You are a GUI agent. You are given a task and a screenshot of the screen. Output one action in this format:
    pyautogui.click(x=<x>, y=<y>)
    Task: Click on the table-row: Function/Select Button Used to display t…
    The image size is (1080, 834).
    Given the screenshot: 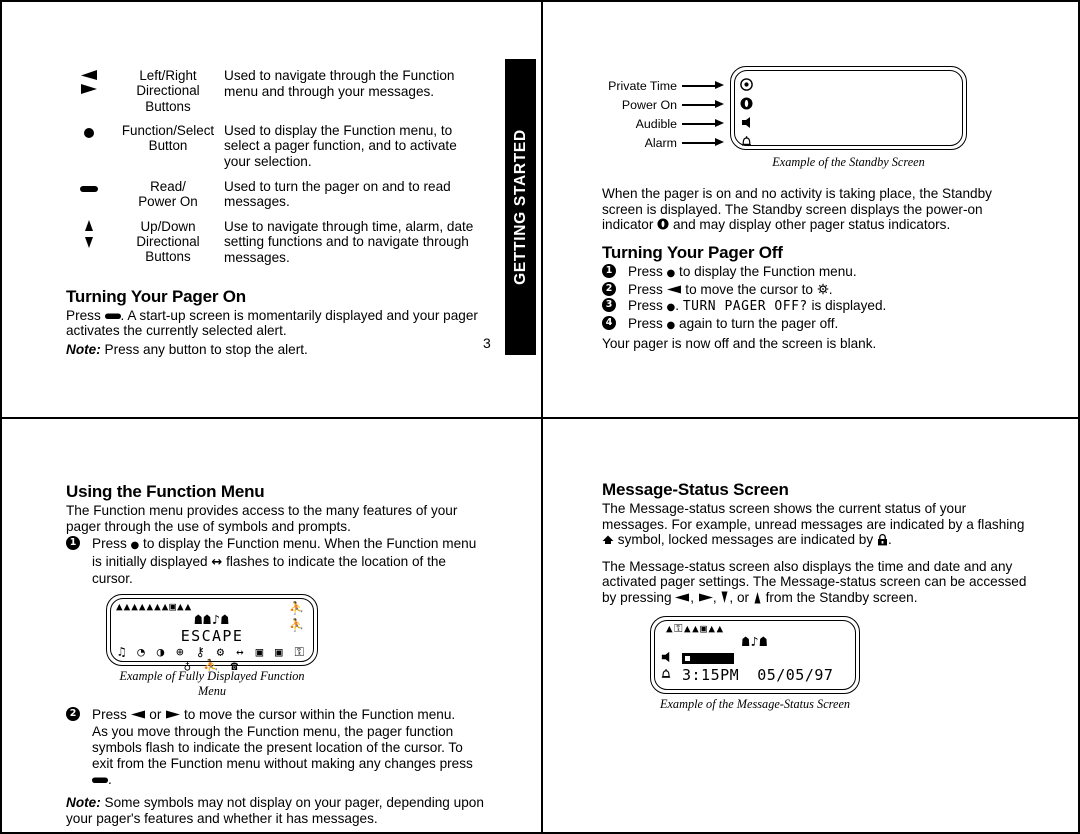 What is the action you would take?
    pyautogui.click(x=276, y=151)
    